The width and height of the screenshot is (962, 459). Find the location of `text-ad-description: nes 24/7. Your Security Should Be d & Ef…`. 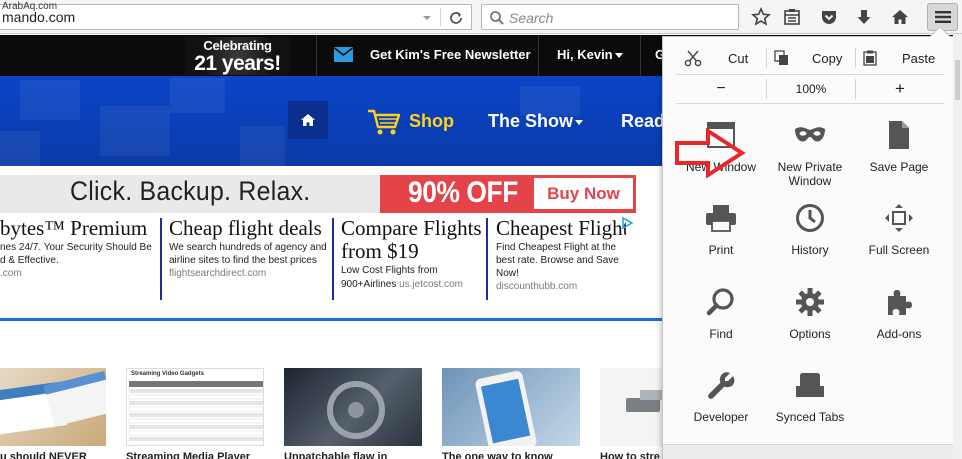

text-ad-description: nes 24/7. Your Security Should Be d & Ef… is located at coordinates (76, 254).